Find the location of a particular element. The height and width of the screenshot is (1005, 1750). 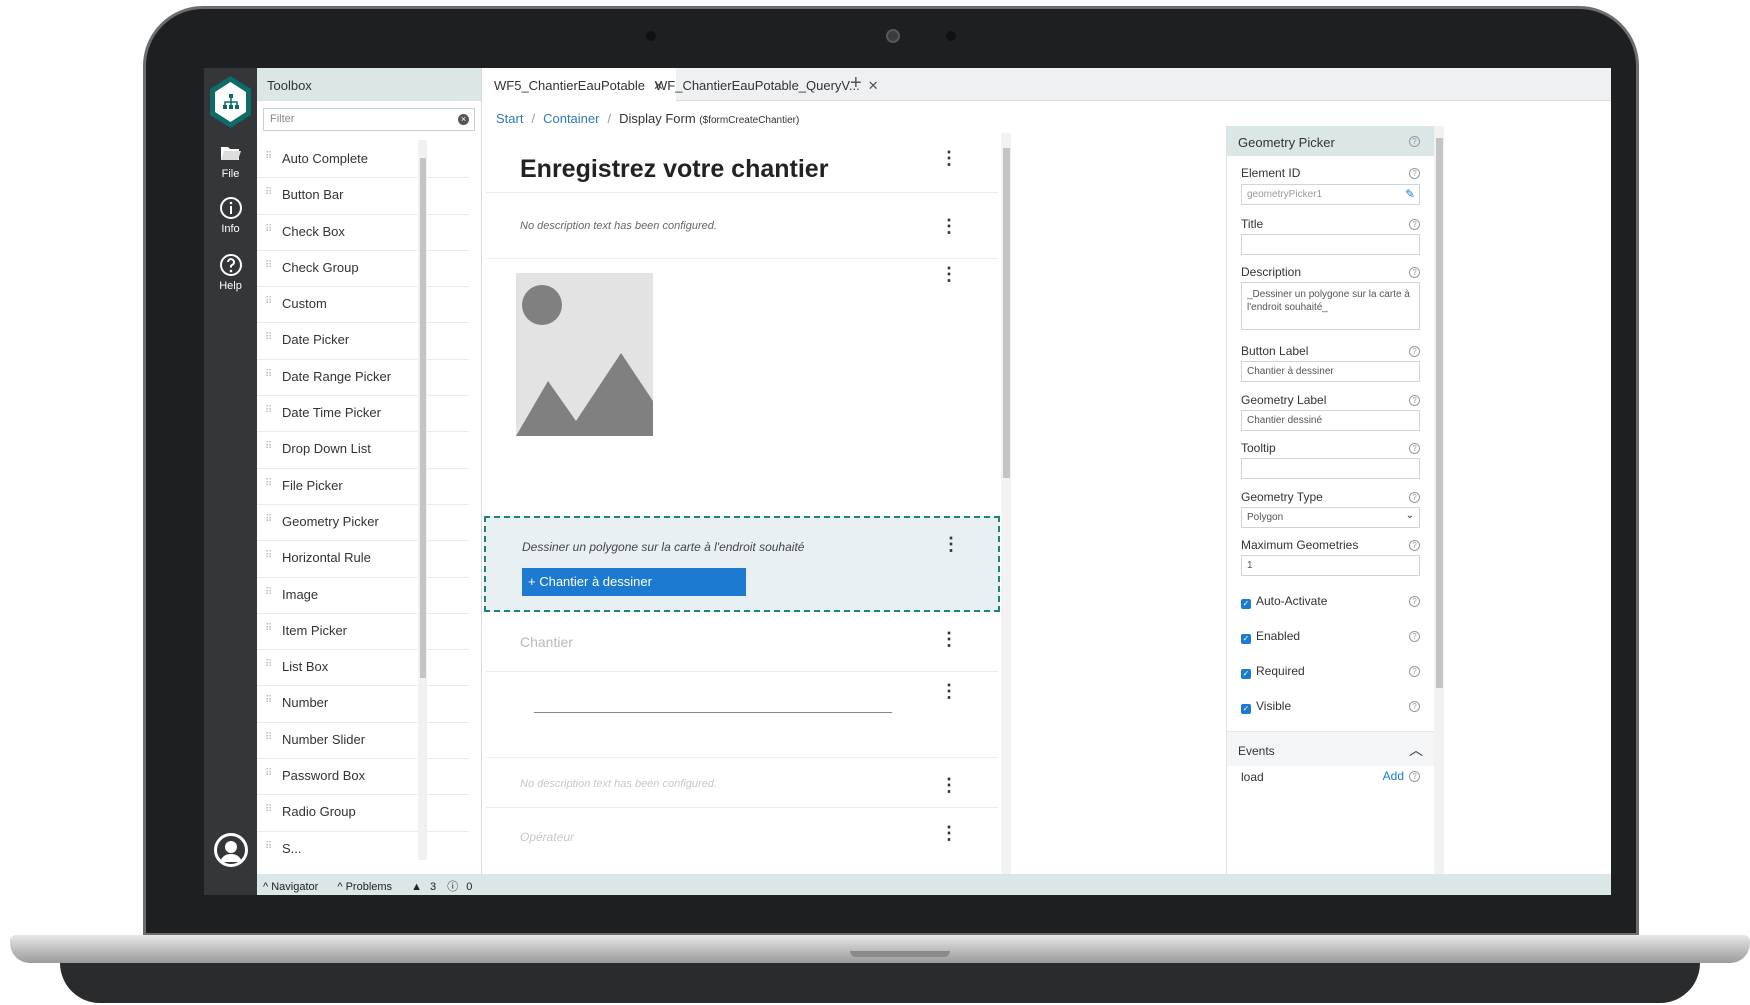

navigator-toggle: ^ Navigator is located at coordinates (294, 887).